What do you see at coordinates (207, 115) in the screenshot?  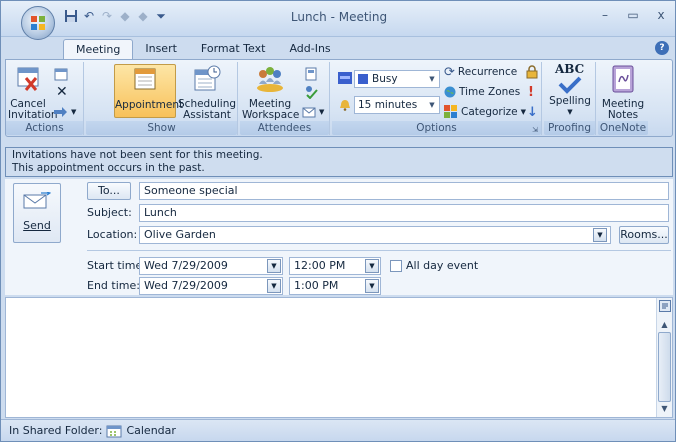 I see `scheduling-label-2: Assistant` at bounding box center [207, 115].